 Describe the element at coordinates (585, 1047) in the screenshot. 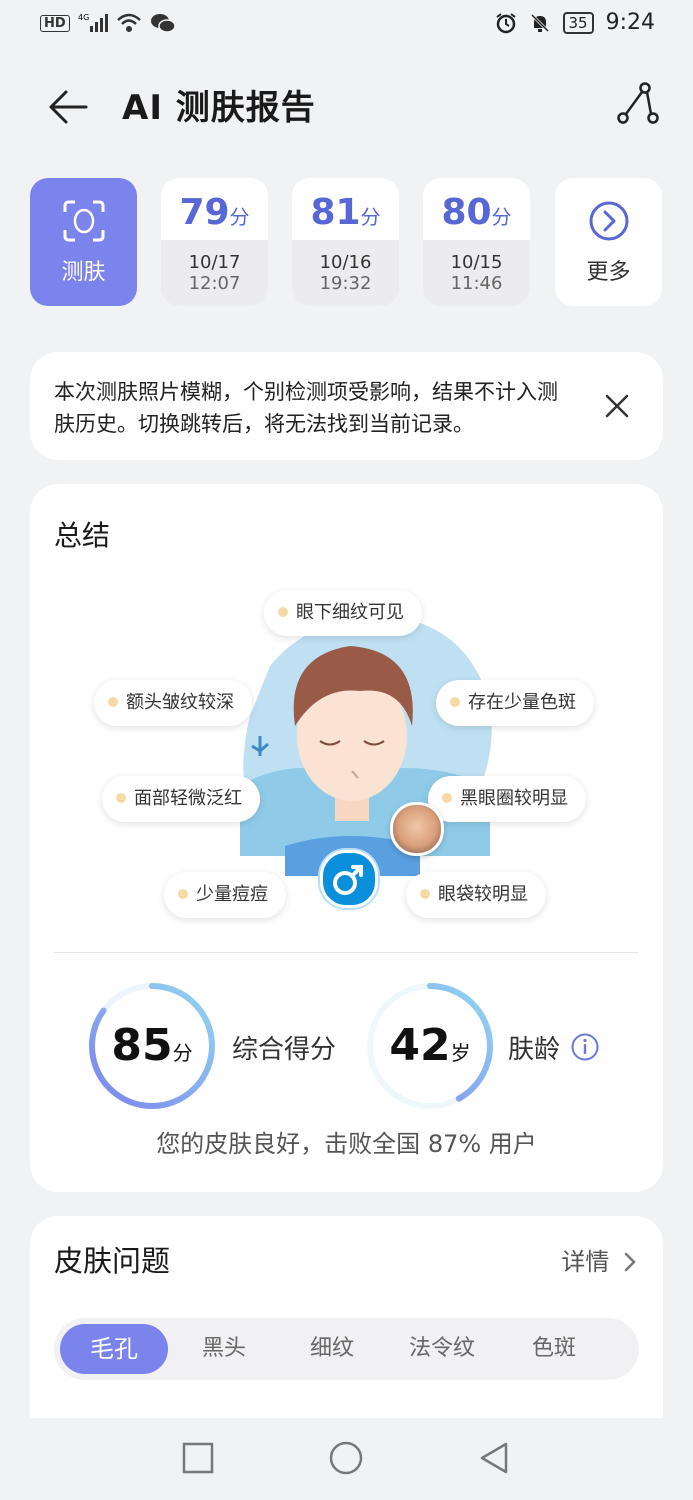

I see `info-icon` at that location.